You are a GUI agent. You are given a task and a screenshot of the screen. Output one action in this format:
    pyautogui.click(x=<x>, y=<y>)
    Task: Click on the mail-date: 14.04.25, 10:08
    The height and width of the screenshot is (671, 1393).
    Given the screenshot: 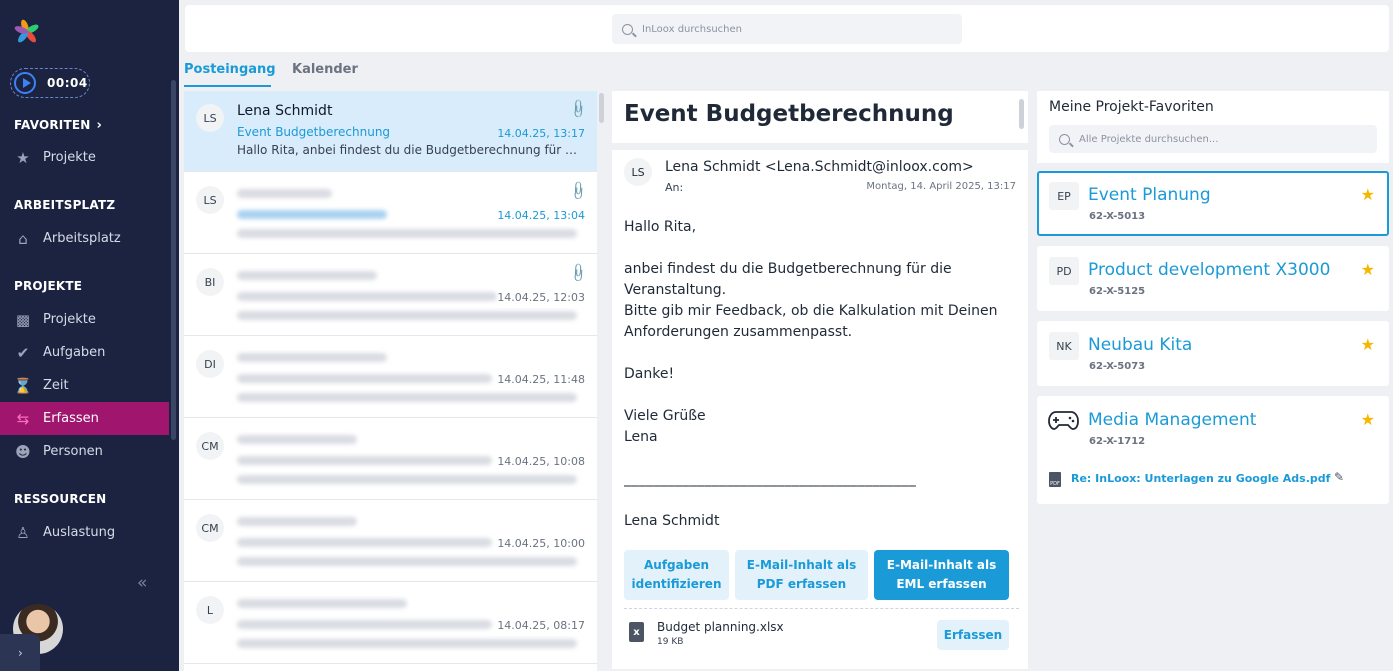 What is the action you would take?
    pyautogui.click(x=541, y=461)
    